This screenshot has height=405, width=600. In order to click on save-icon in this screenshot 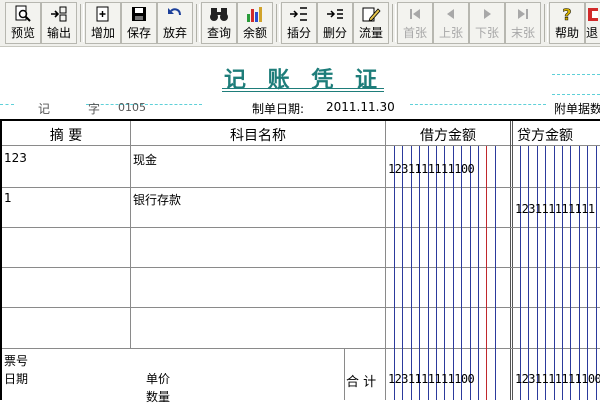, I will do `click(139, 14)`.